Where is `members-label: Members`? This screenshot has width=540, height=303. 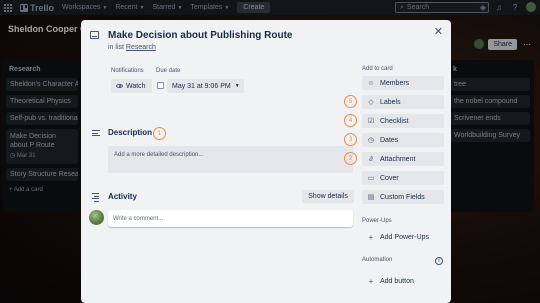
members-label: Members is located at coordinates (395, 83).